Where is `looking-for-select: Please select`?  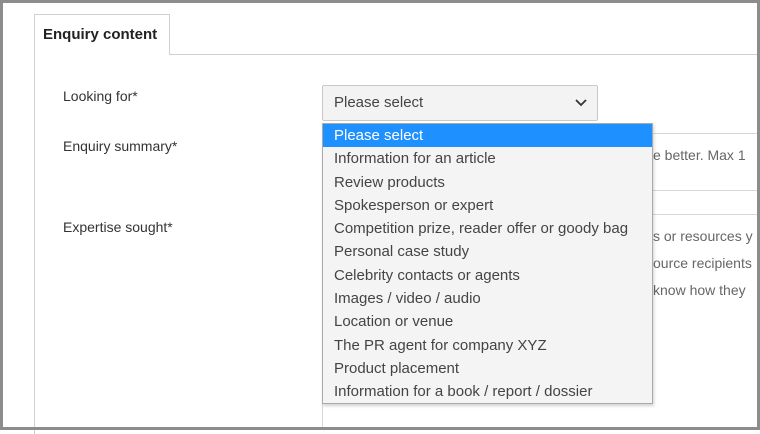 looking-for-select: Please select is located at coordinates (460, 103).